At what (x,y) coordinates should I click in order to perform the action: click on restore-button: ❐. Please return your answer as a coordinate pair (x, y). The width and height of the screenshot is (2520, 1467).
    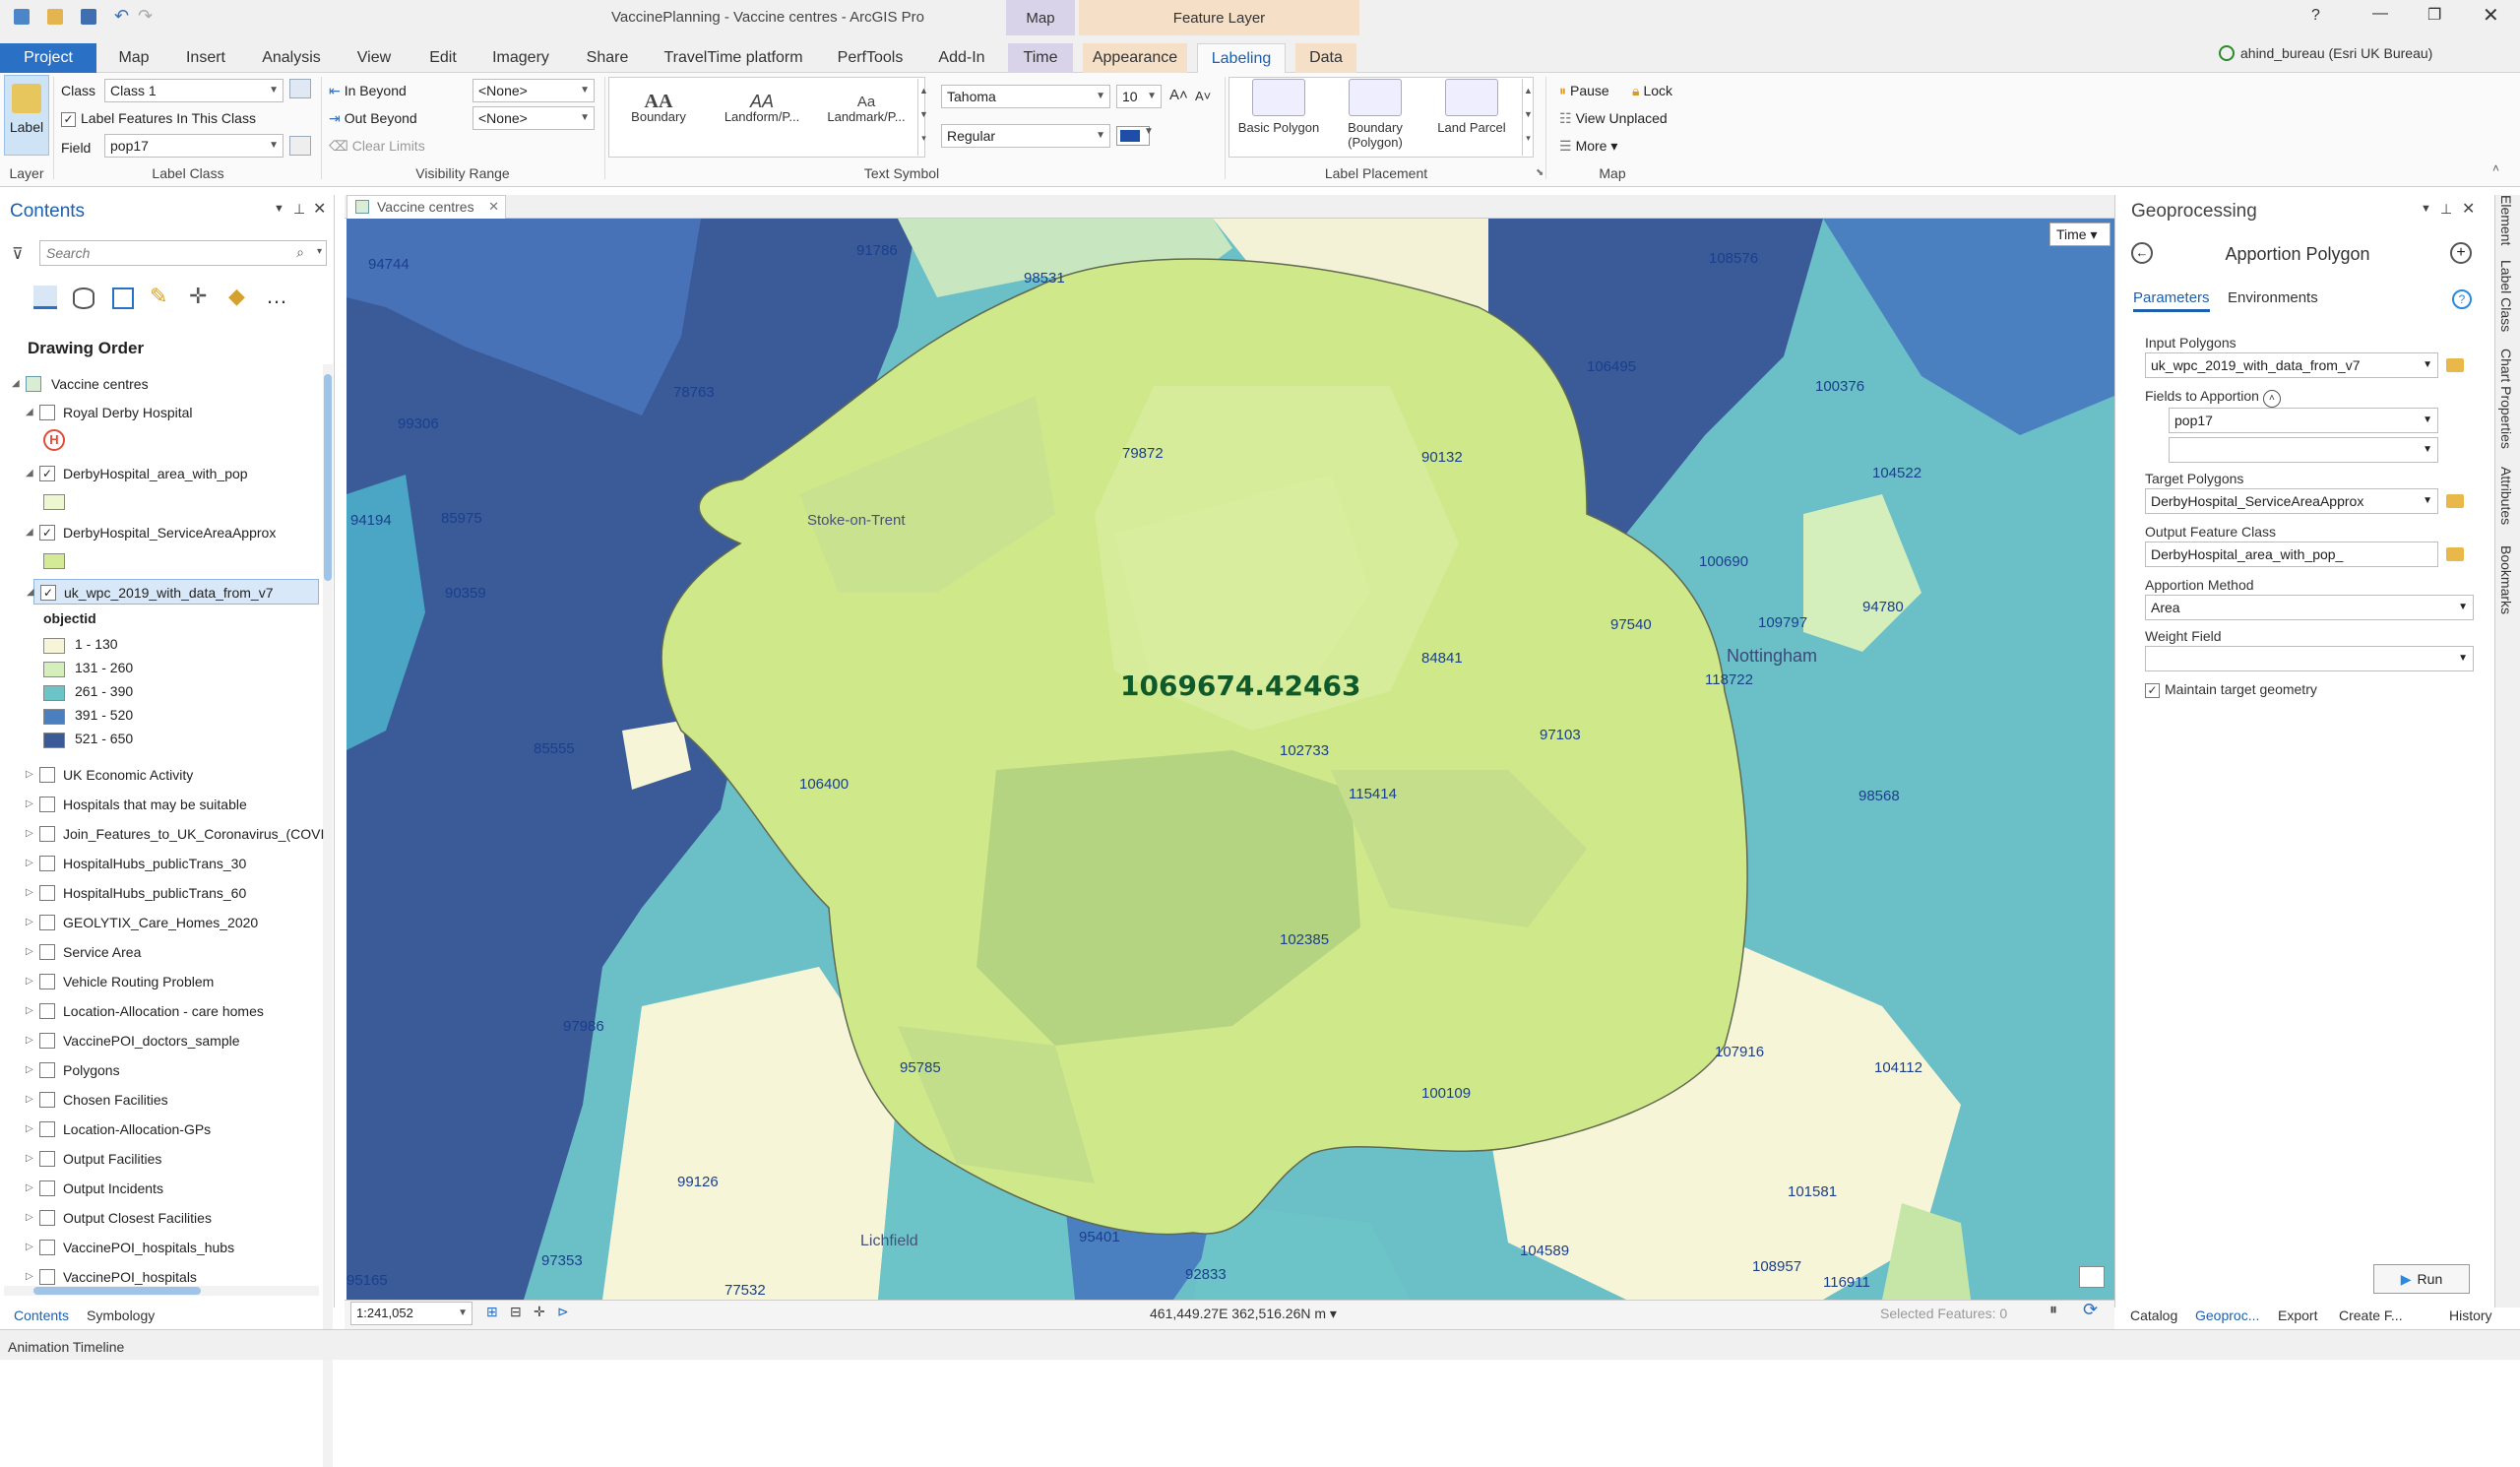
    Looking at the image, I should click on (2434, 15).